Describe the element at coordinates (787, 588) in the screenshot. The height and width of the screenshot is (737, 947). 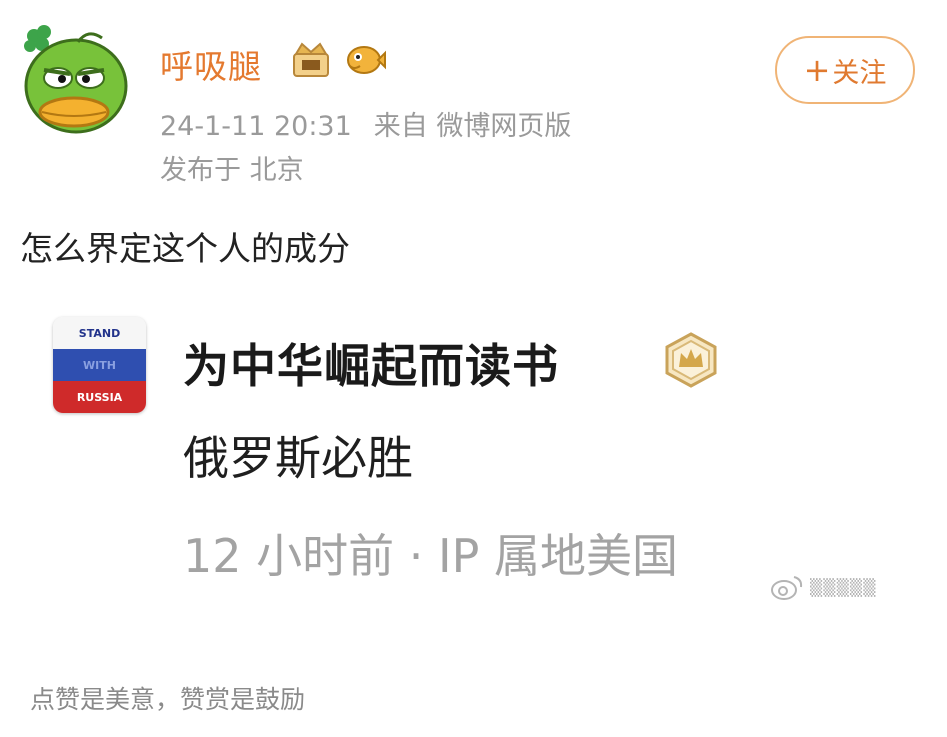
I see `weibo-logo-icon` at that location.